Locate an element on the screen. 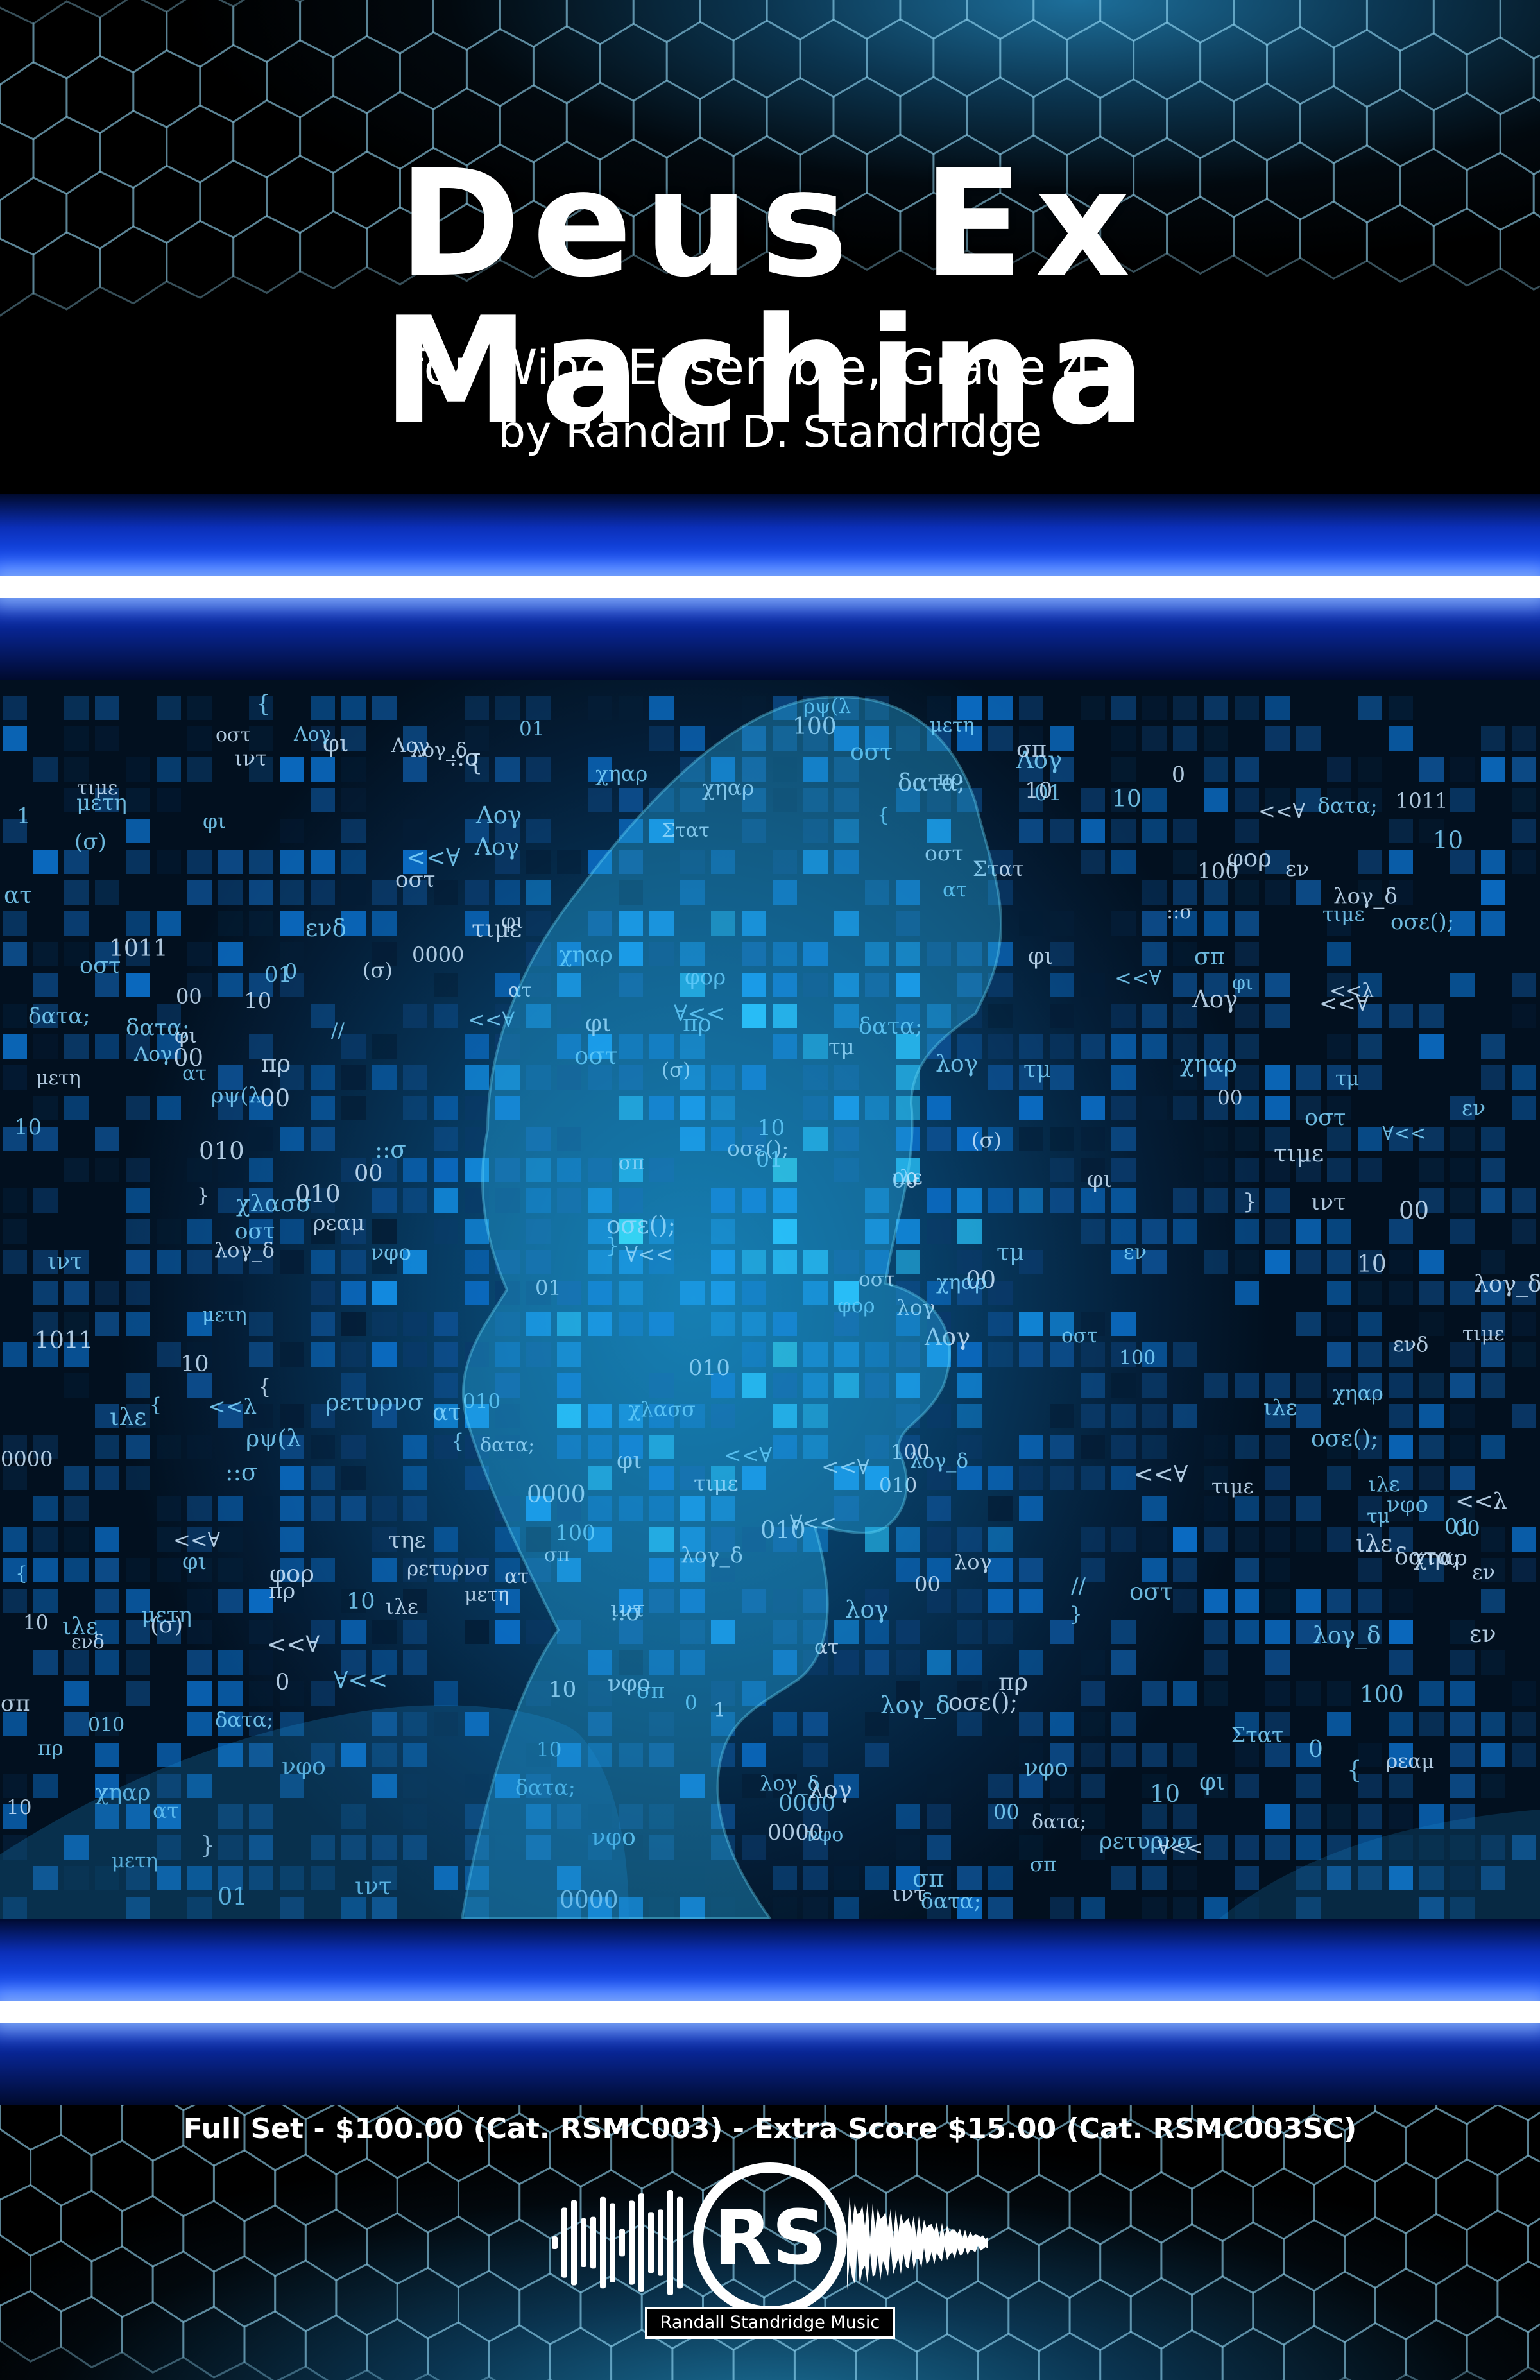 This screenshot has height=2380, width=1540. code-glyph: 0 is located at coordinates (282, 1683).